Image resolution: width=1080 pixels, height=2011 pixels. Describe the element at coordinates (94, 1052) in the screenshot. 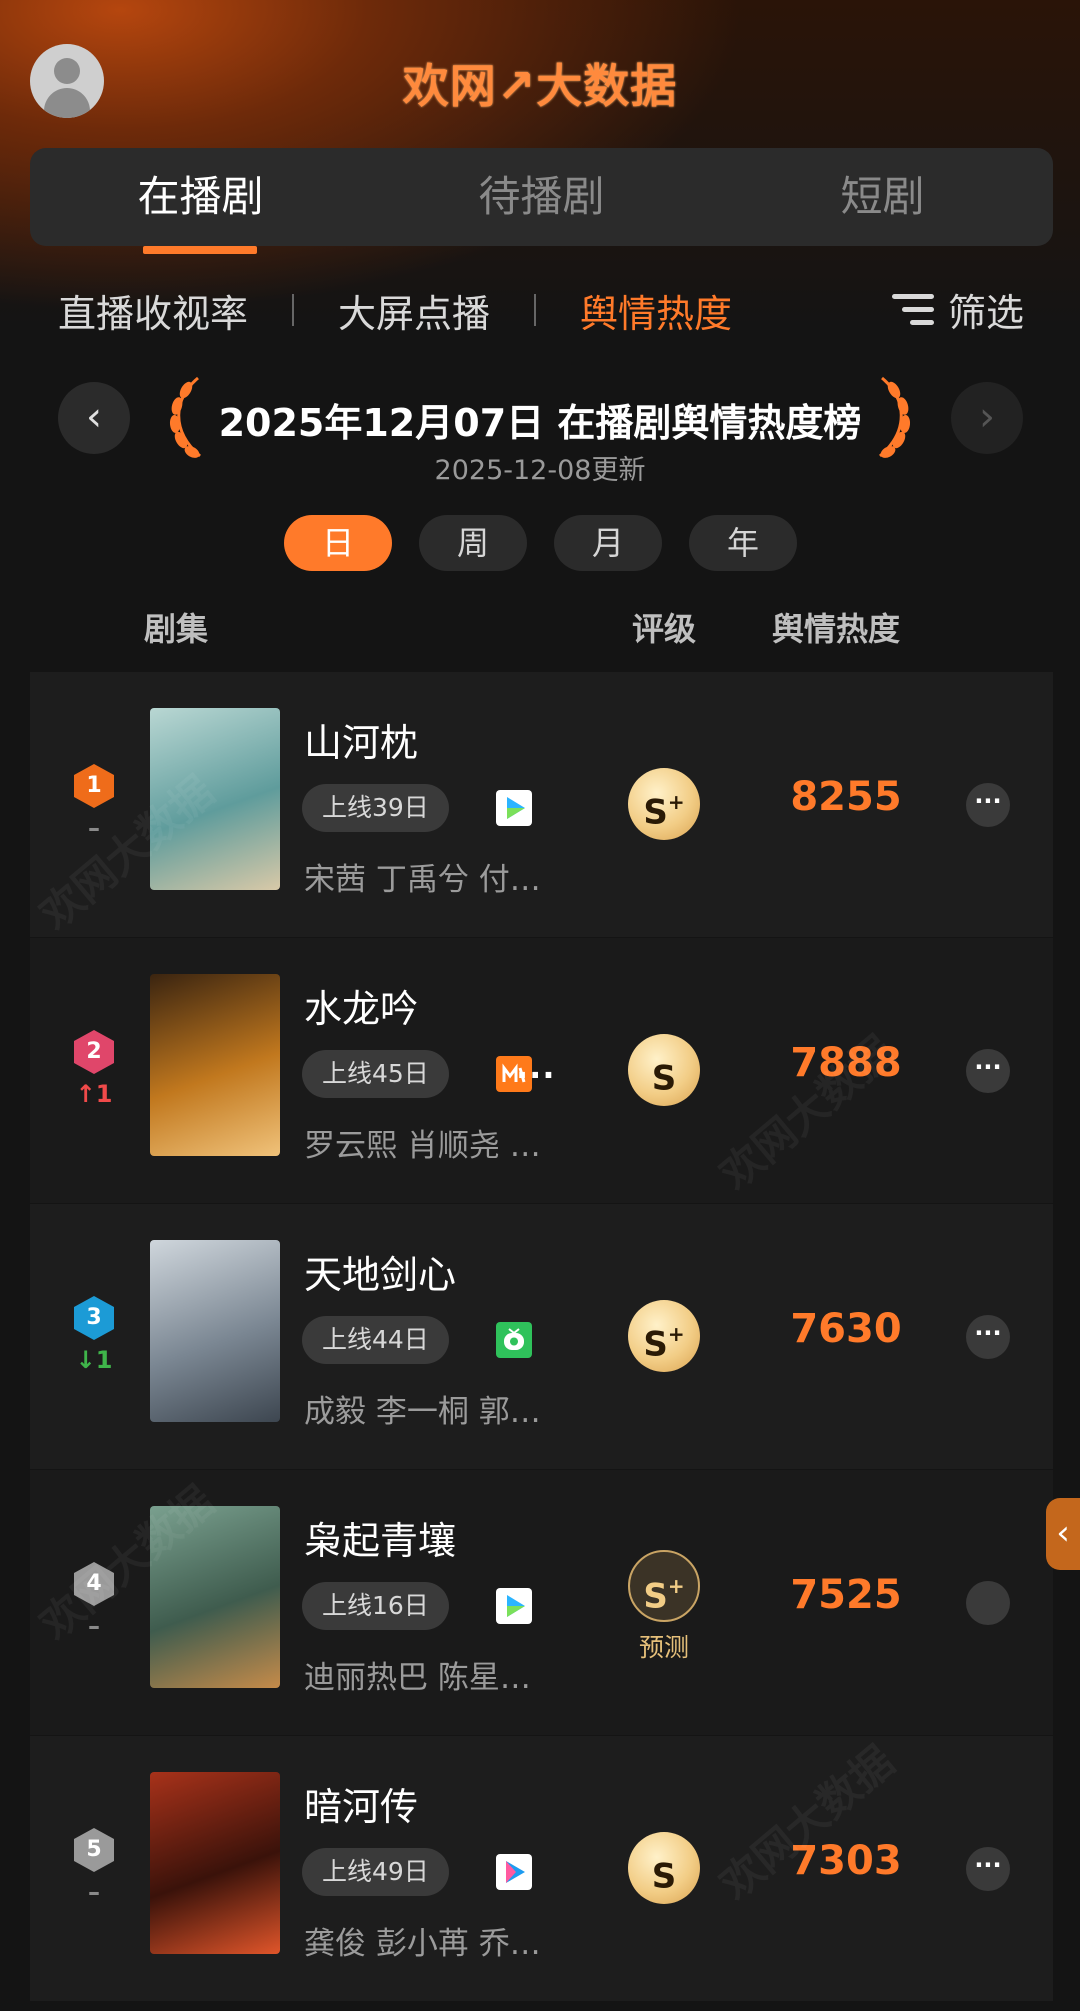

I see `rank-badge: 2` at that location.